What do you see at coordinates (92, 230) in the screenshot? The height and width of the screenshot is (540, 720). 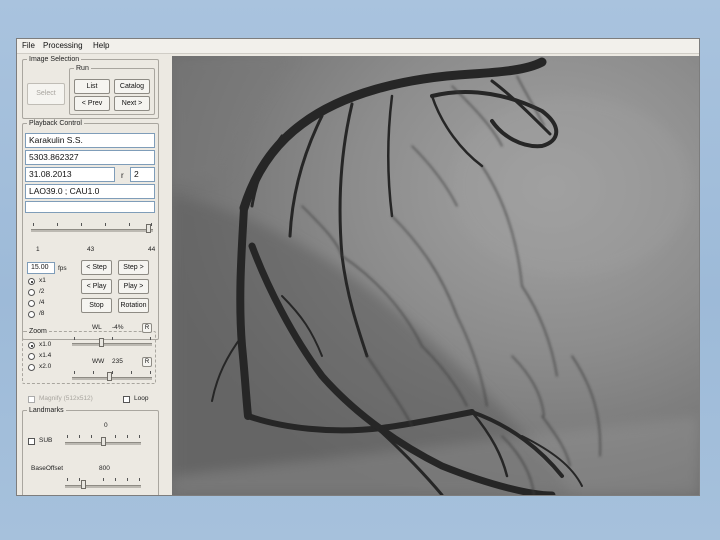 I see `frame-slider-track` at bounding box center [92, 230].